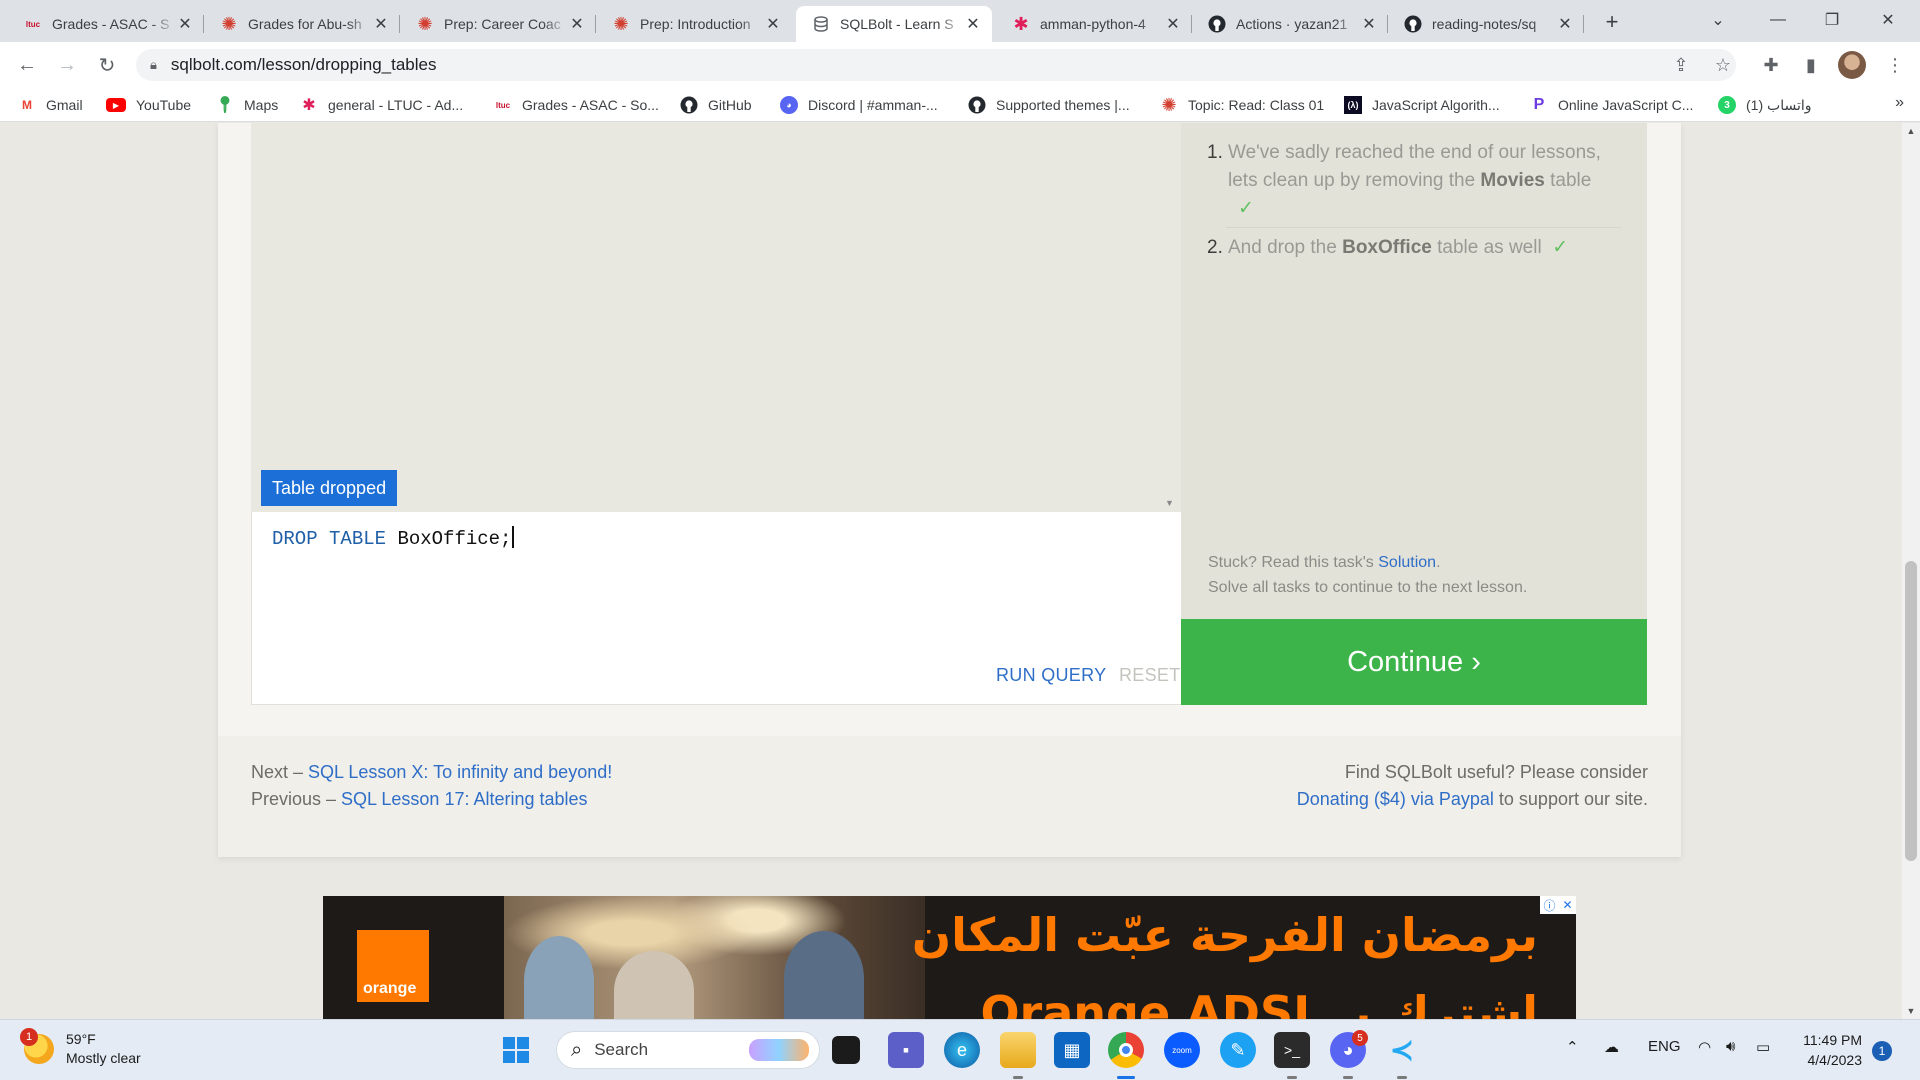 The image size is (1920, 1080). What do you see at coordinates (27, 65) in the screenshot?
I see `back-button: ←` at bounding box center [27, 65].